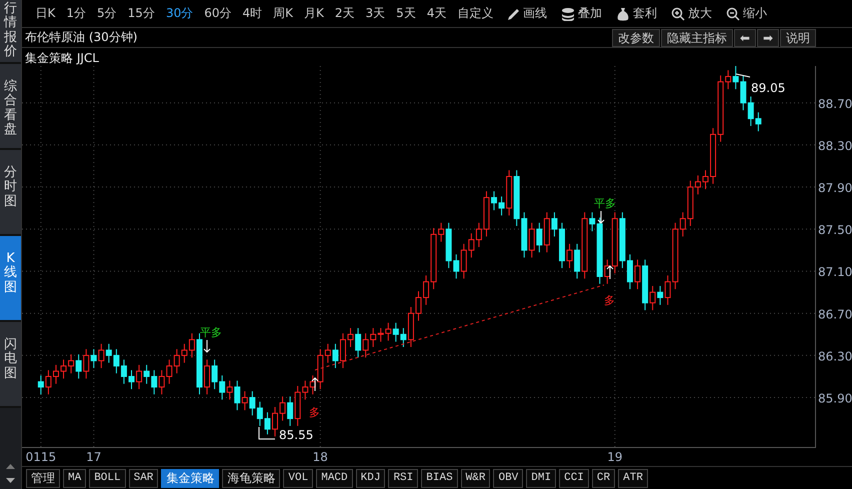 The width and height of the screenshot is (852, 489). Describe the element at coordinates (767, 37) in the screenshot. I see `header-button: ➡` at that location.